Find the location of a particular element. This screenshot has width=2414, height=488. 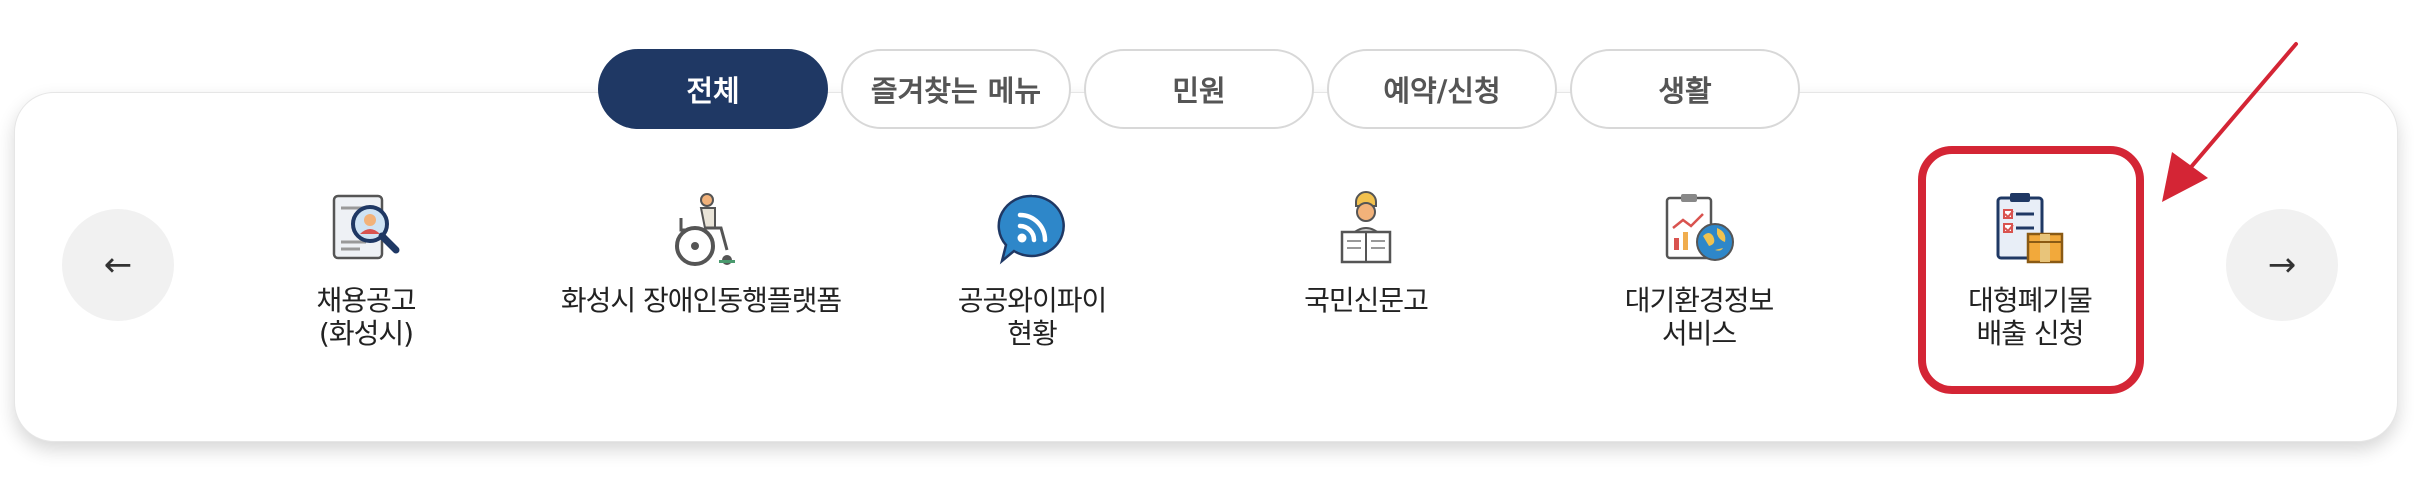

menu-item-label: 화성시 장애인동행플랫폼 is located at coordinates (701, 300).